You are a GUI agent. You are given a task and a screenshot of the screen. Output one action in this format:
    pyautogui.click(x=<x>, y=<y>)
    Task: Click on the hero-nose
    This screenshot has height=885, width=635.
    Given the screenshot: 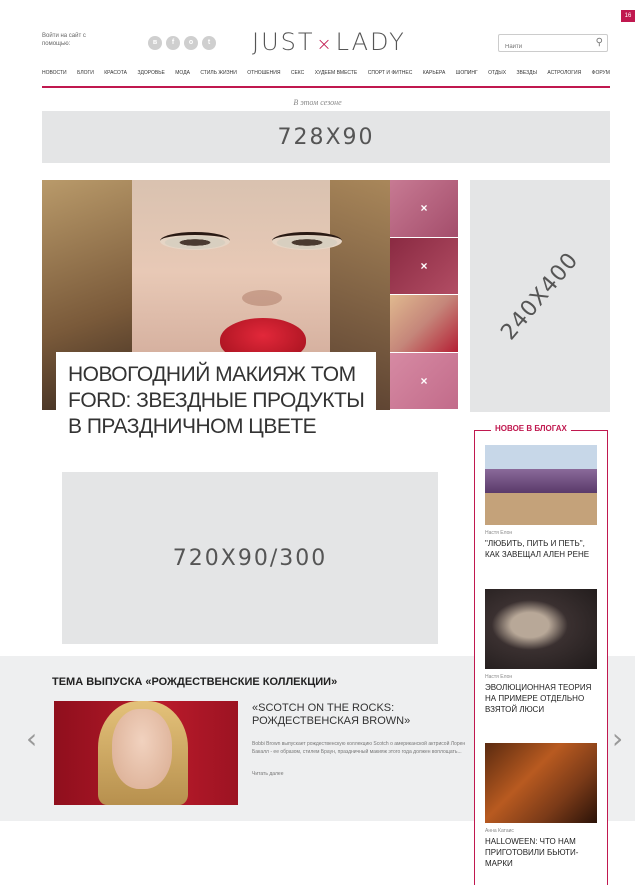 What is the action you would take?
    pyautogui.click(x=262, y=298)
    